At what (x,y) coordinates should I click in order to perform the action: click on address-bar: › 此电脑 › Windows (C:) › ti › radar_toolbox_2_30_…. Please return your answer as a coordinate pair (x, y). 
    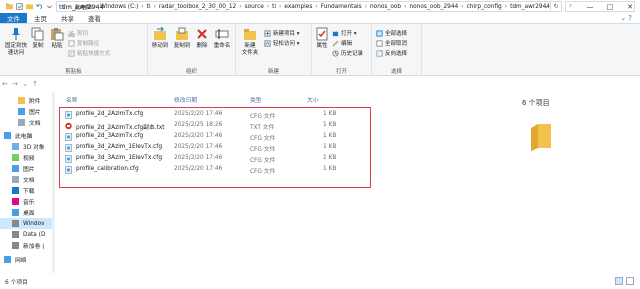
    Looking at the image, I should click on (303, 6).